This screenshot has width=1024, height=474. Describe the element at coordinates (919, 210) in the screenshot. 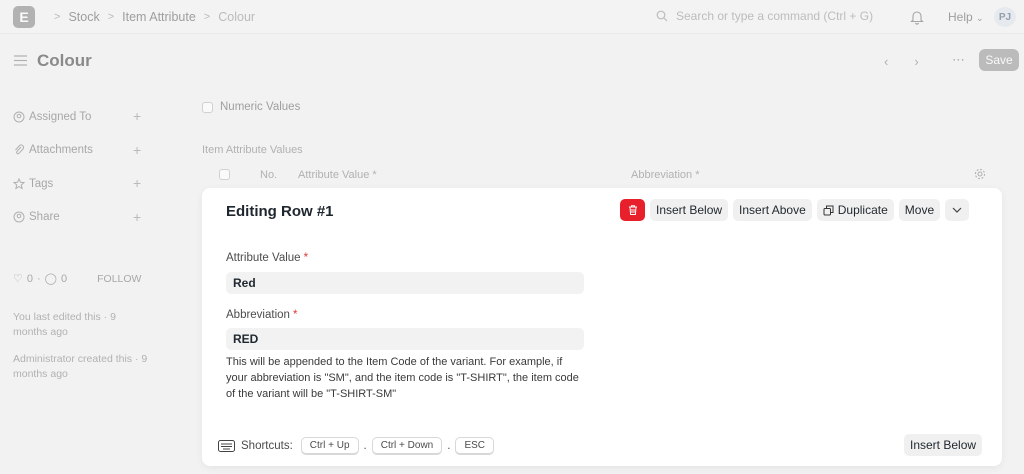

I see `move-button: Move` at that location.